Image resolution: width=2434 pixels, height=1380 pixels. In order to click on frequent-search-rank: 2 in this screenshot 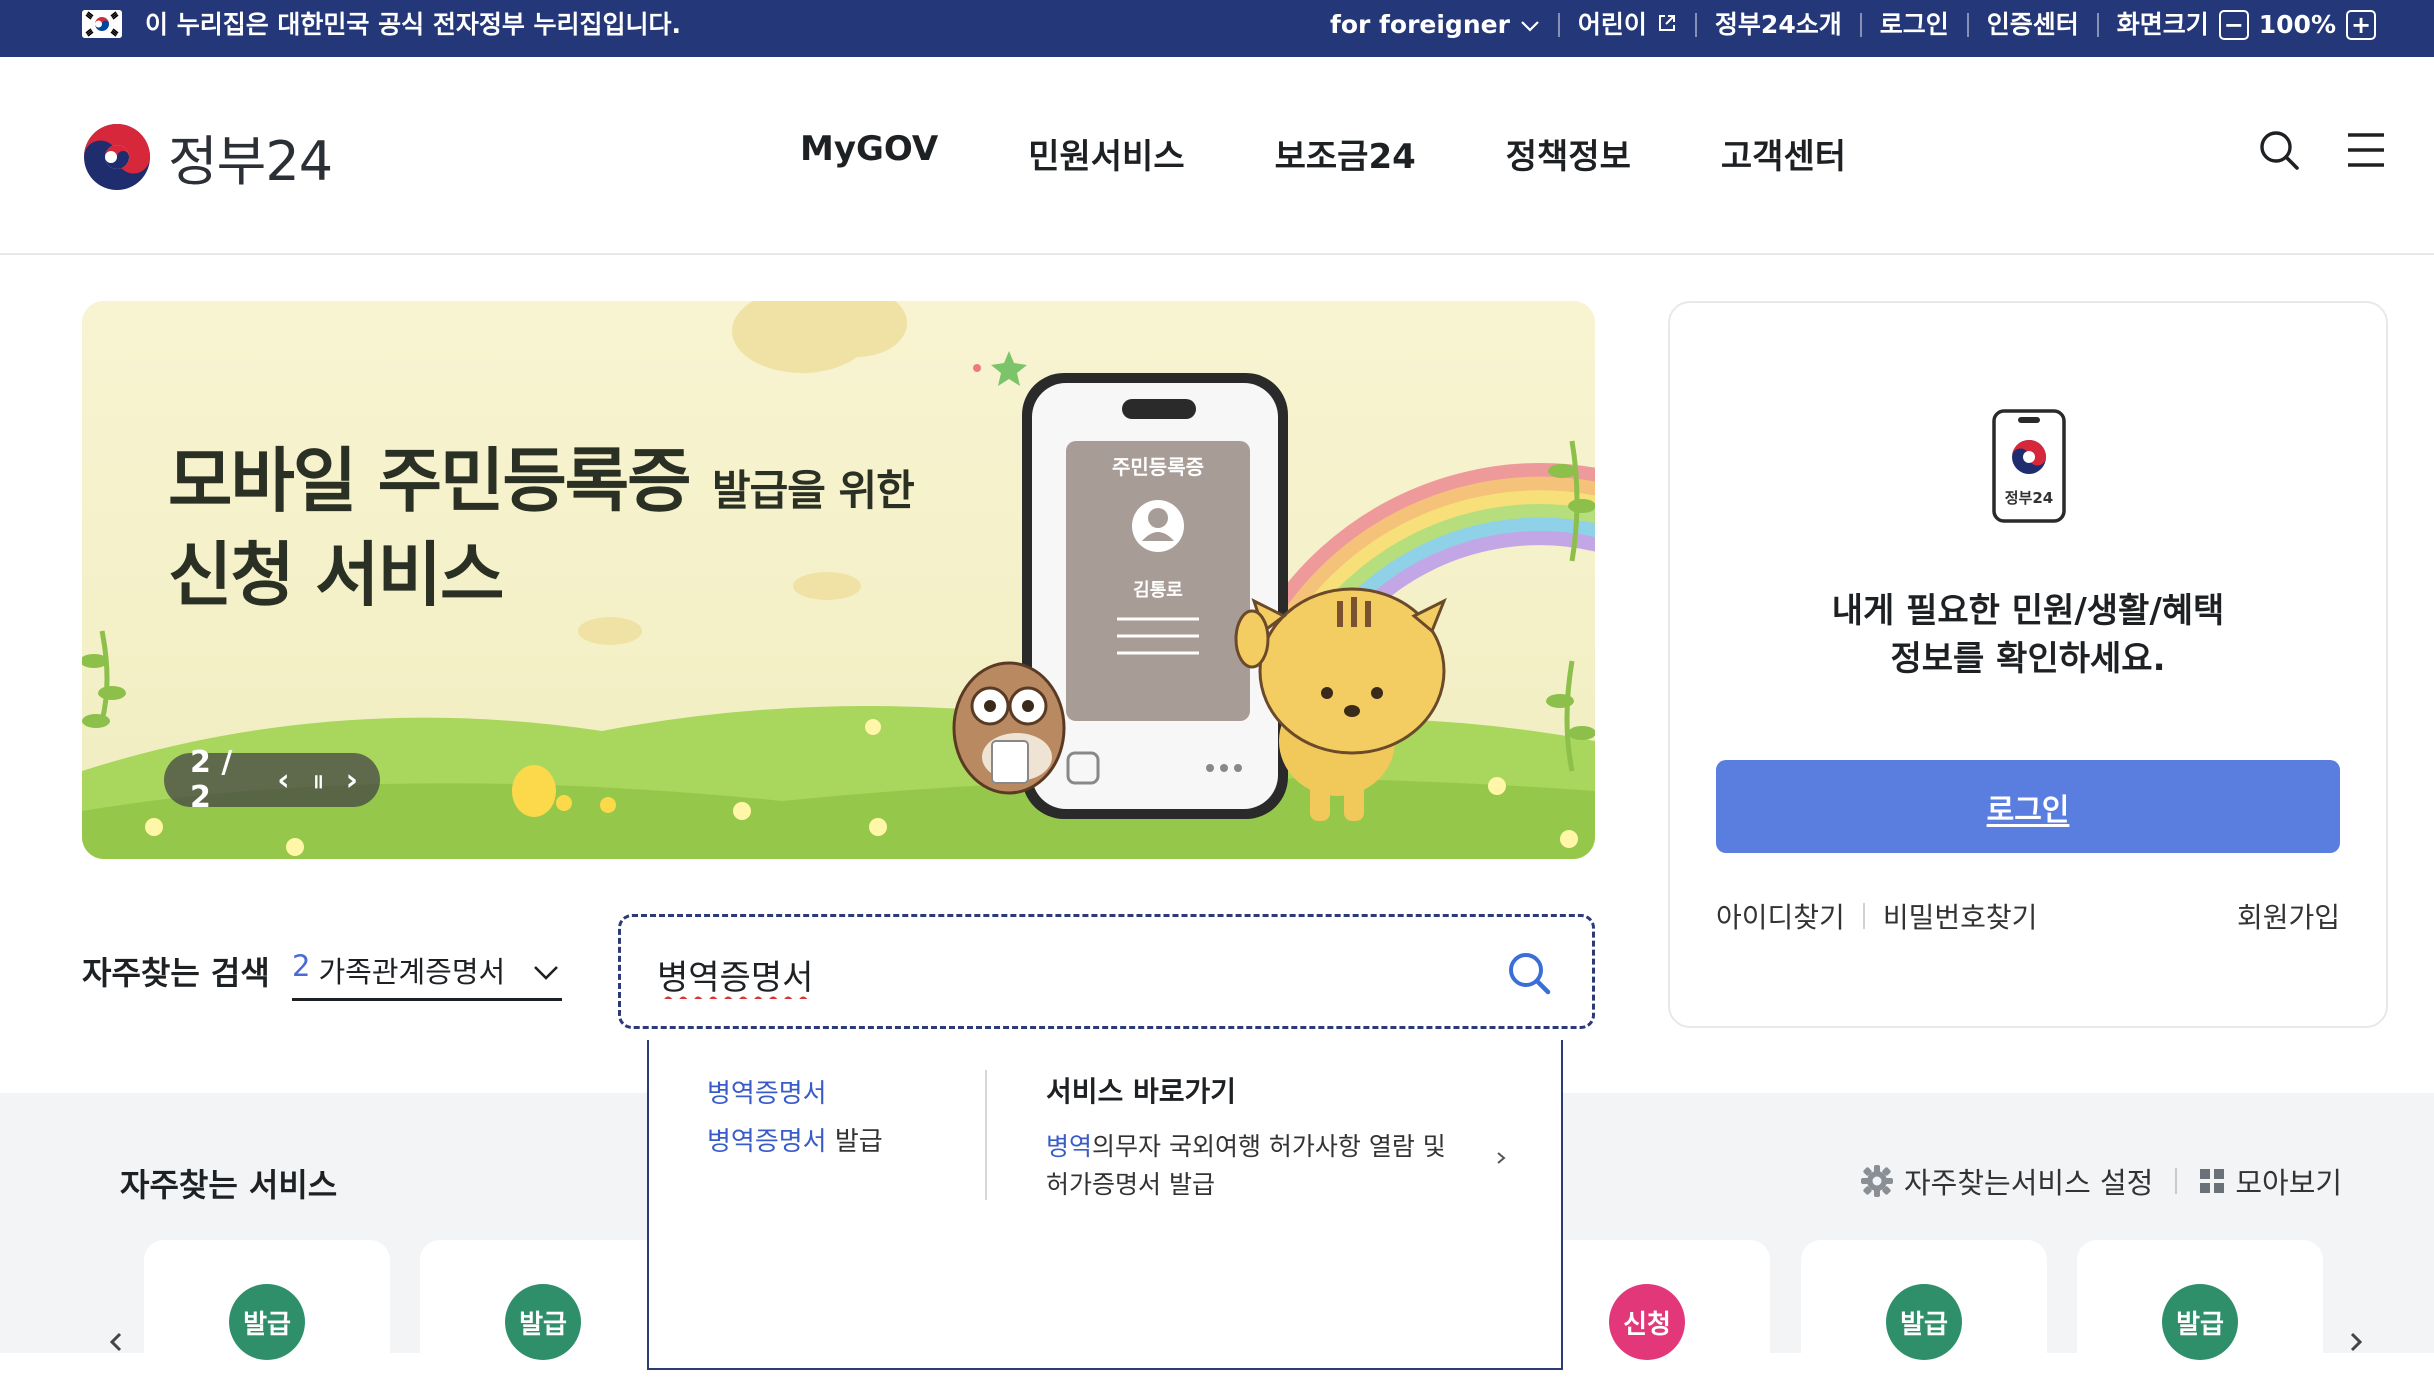, I will do `click(301, 966)`.